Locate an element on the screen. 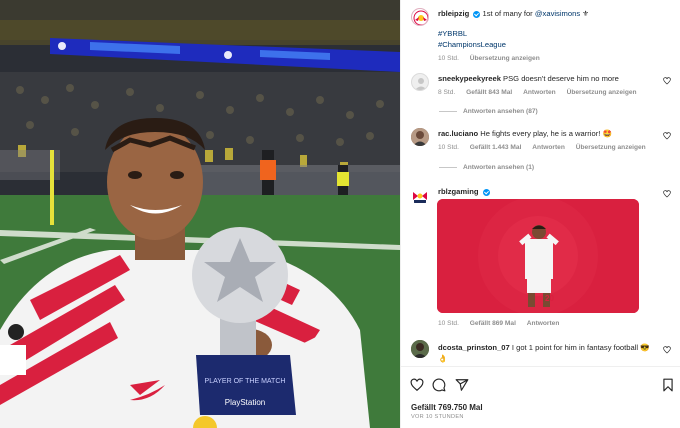 The height and width of the screenshot is (428, 680). rbleipzig-logo-icon is located at coordinates (420, 17).